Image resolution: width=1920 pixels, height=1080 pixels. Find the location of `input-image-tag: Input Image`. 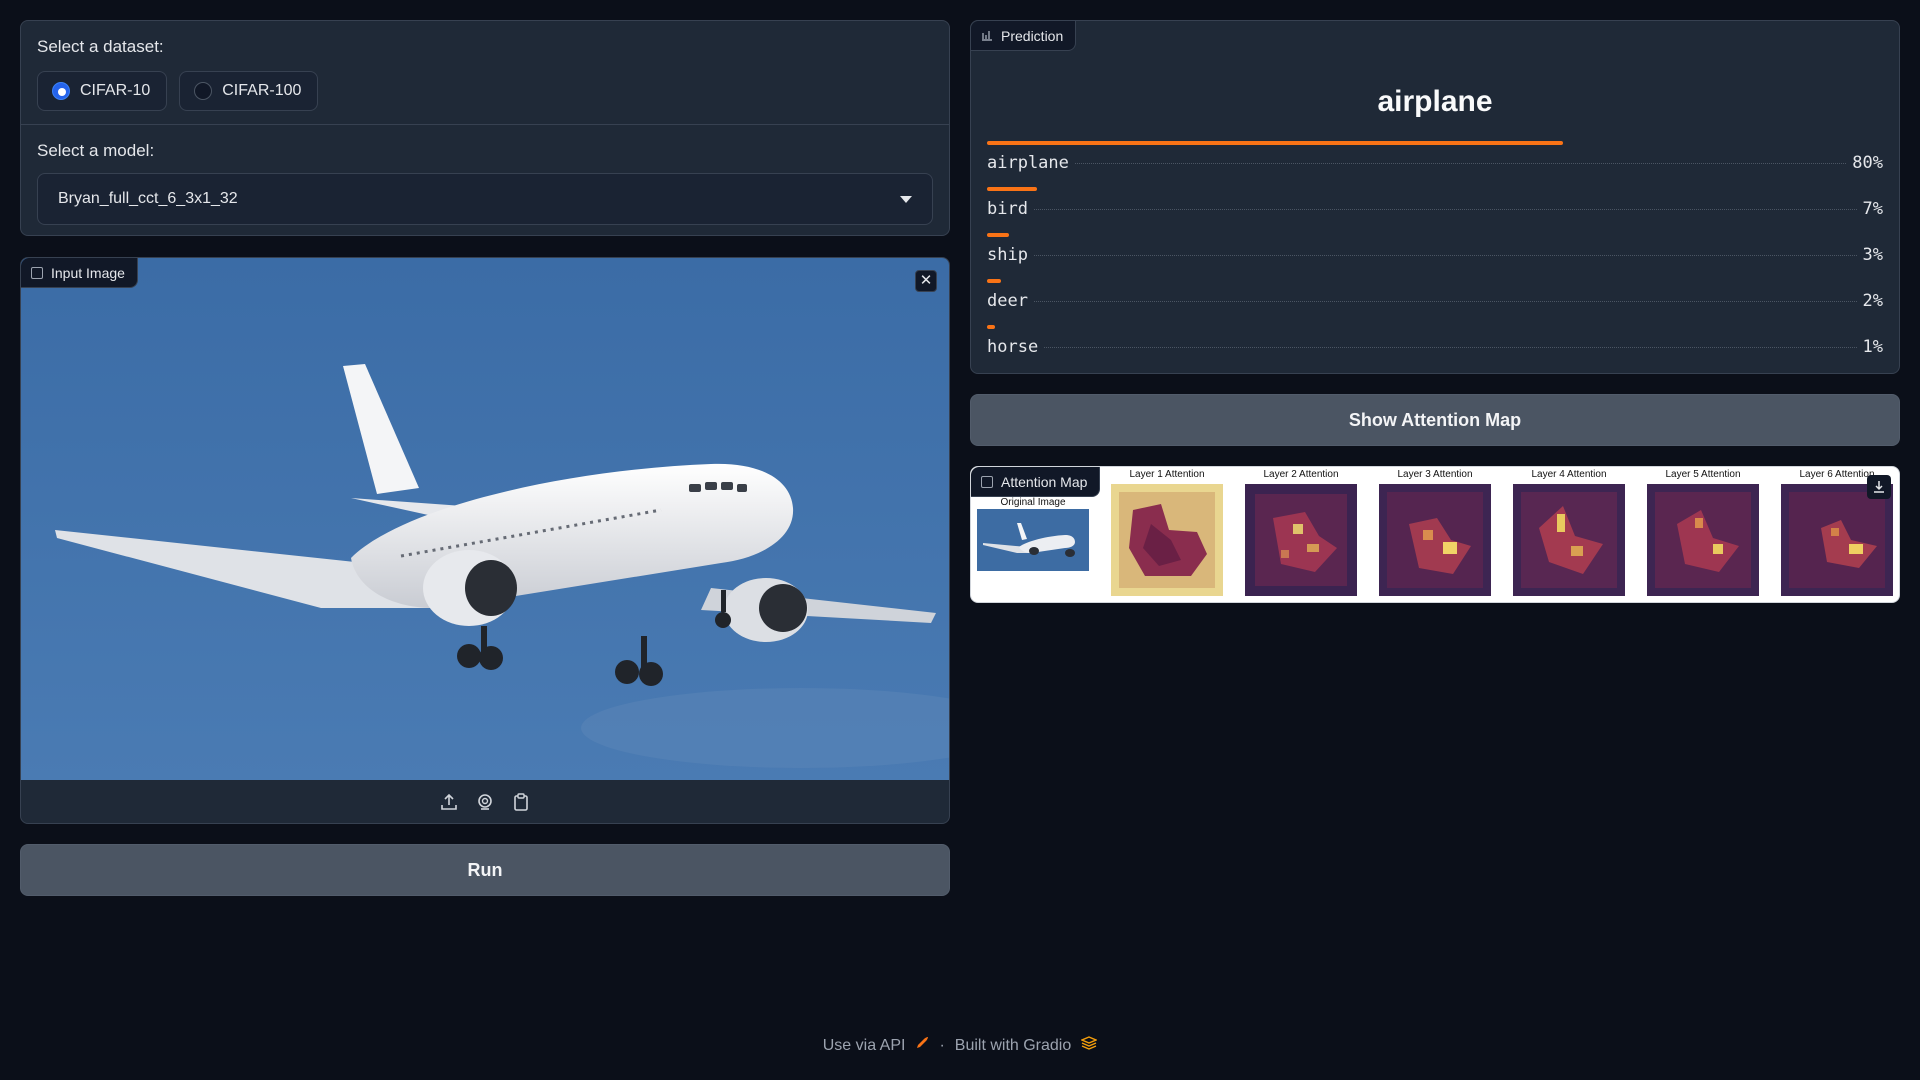

input-image-tag: Input Image is located at coordinates (79, 273).